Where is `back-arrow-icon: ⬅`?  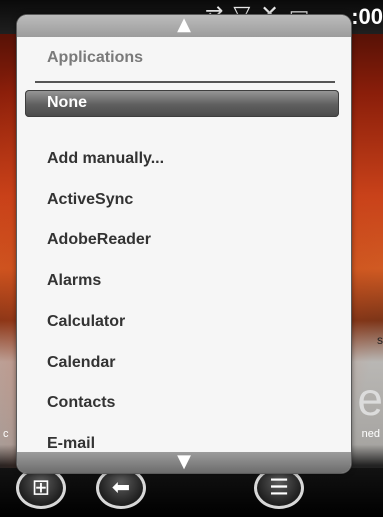
back-arrow-icon: ⬅ is located at coordinates (121, 488).